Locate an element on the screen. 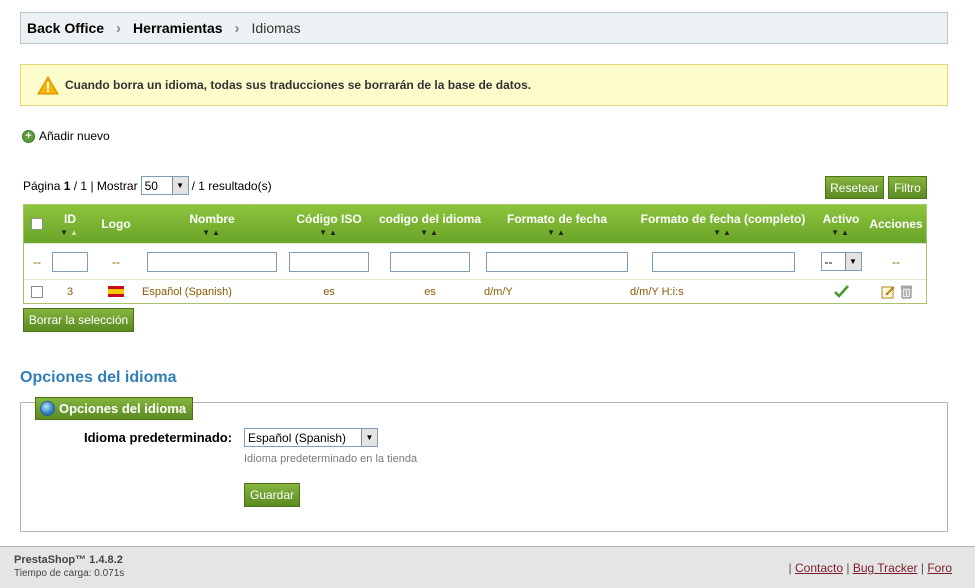  row-iso: es is located at coordinates (329, 291).